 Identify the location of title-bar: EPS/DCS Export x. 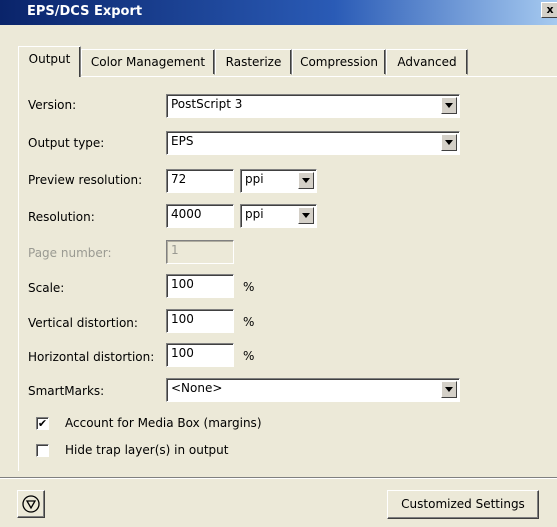
(278, 12).